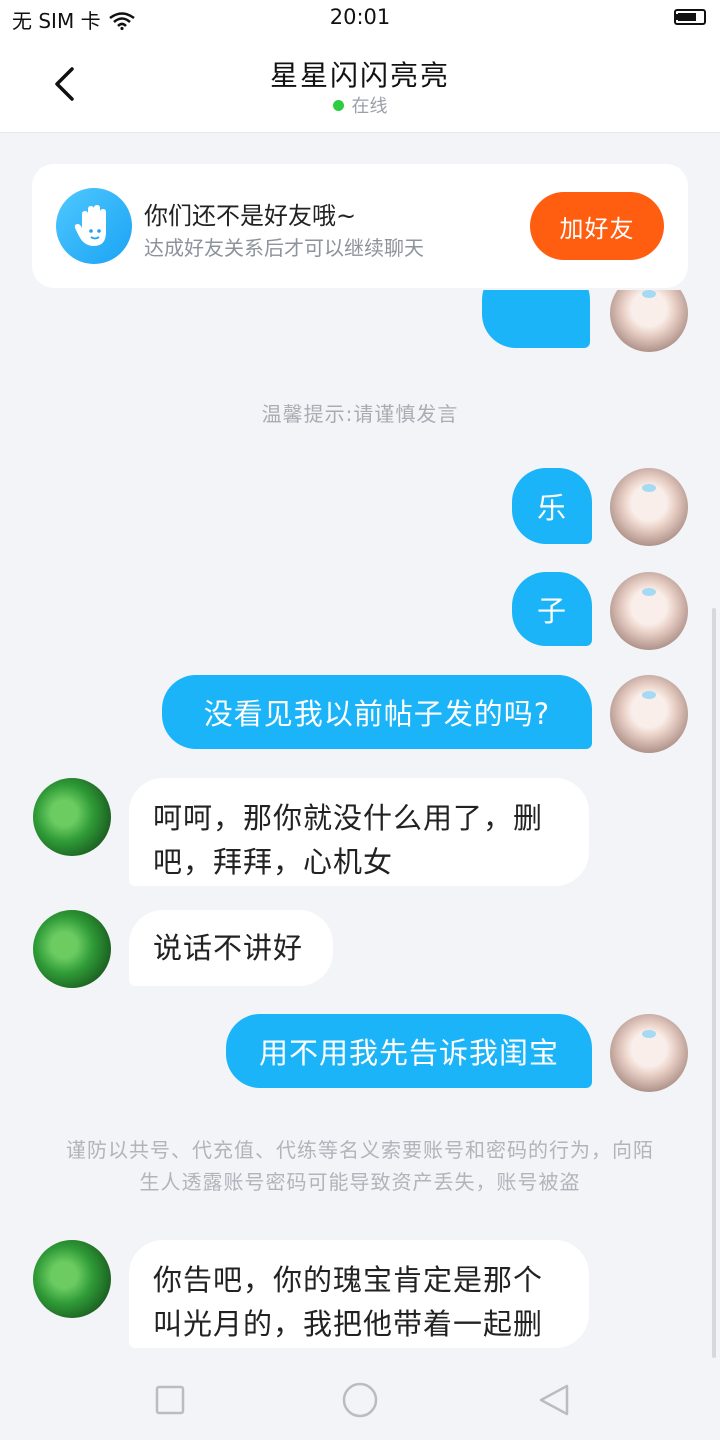  What do you see at coordinates (338, 105) in the screenshot?
I see `online-dot` at bounding box center [338, 105].